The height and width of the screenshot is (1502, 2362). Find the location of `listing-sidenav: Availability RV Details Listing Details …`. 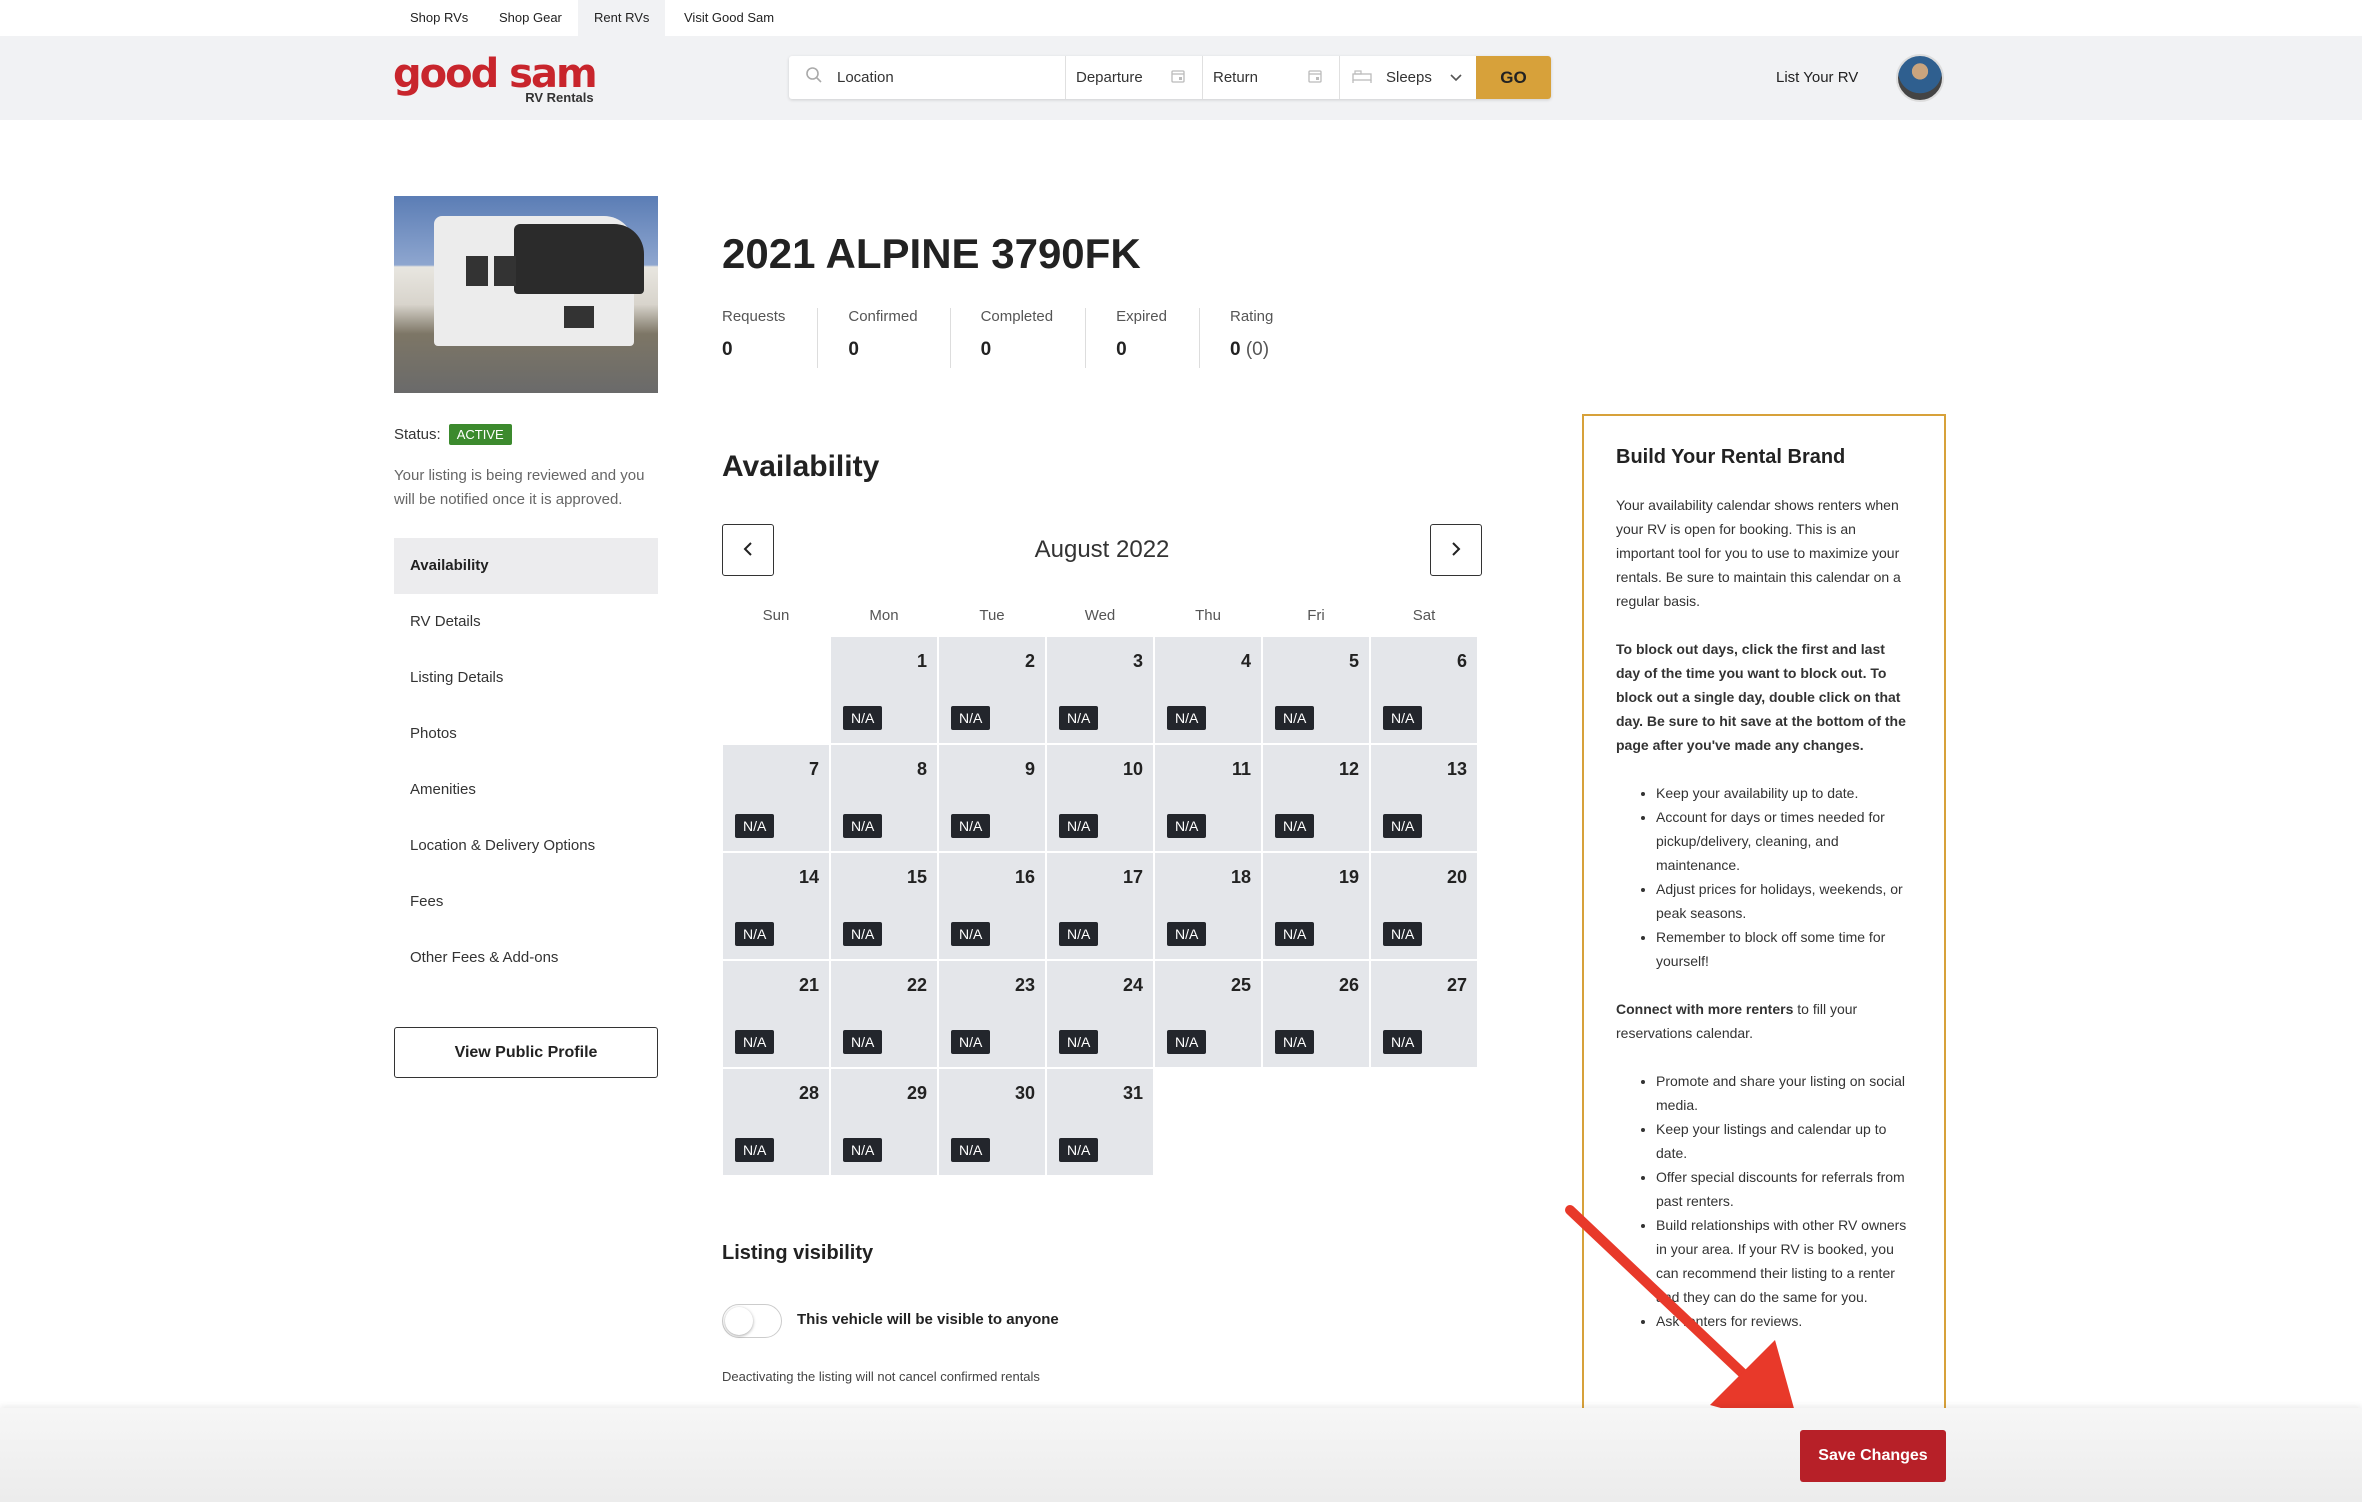

listing-sidenav: Availability RV Details Listing Details … is located at coordinates (526, 762).